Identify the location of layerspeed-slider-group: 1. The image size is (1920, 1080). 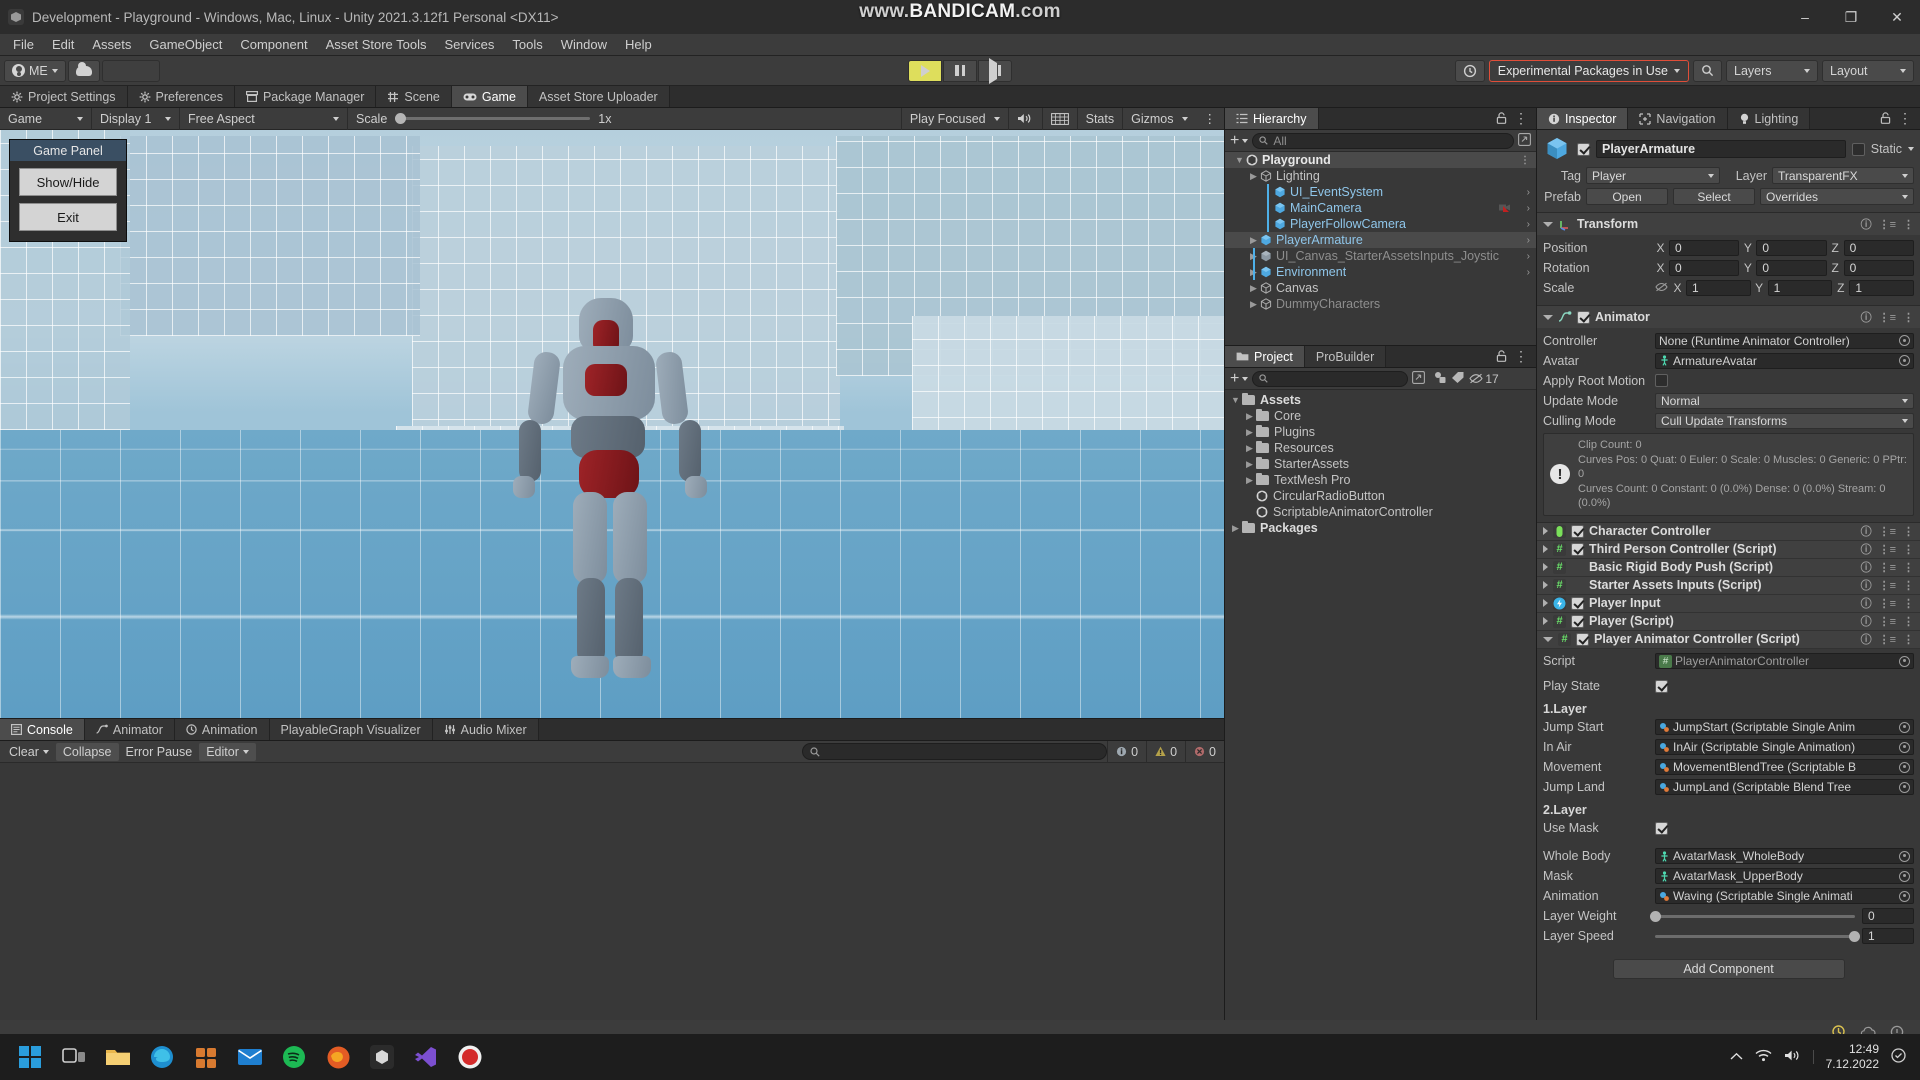
(1784, 936).